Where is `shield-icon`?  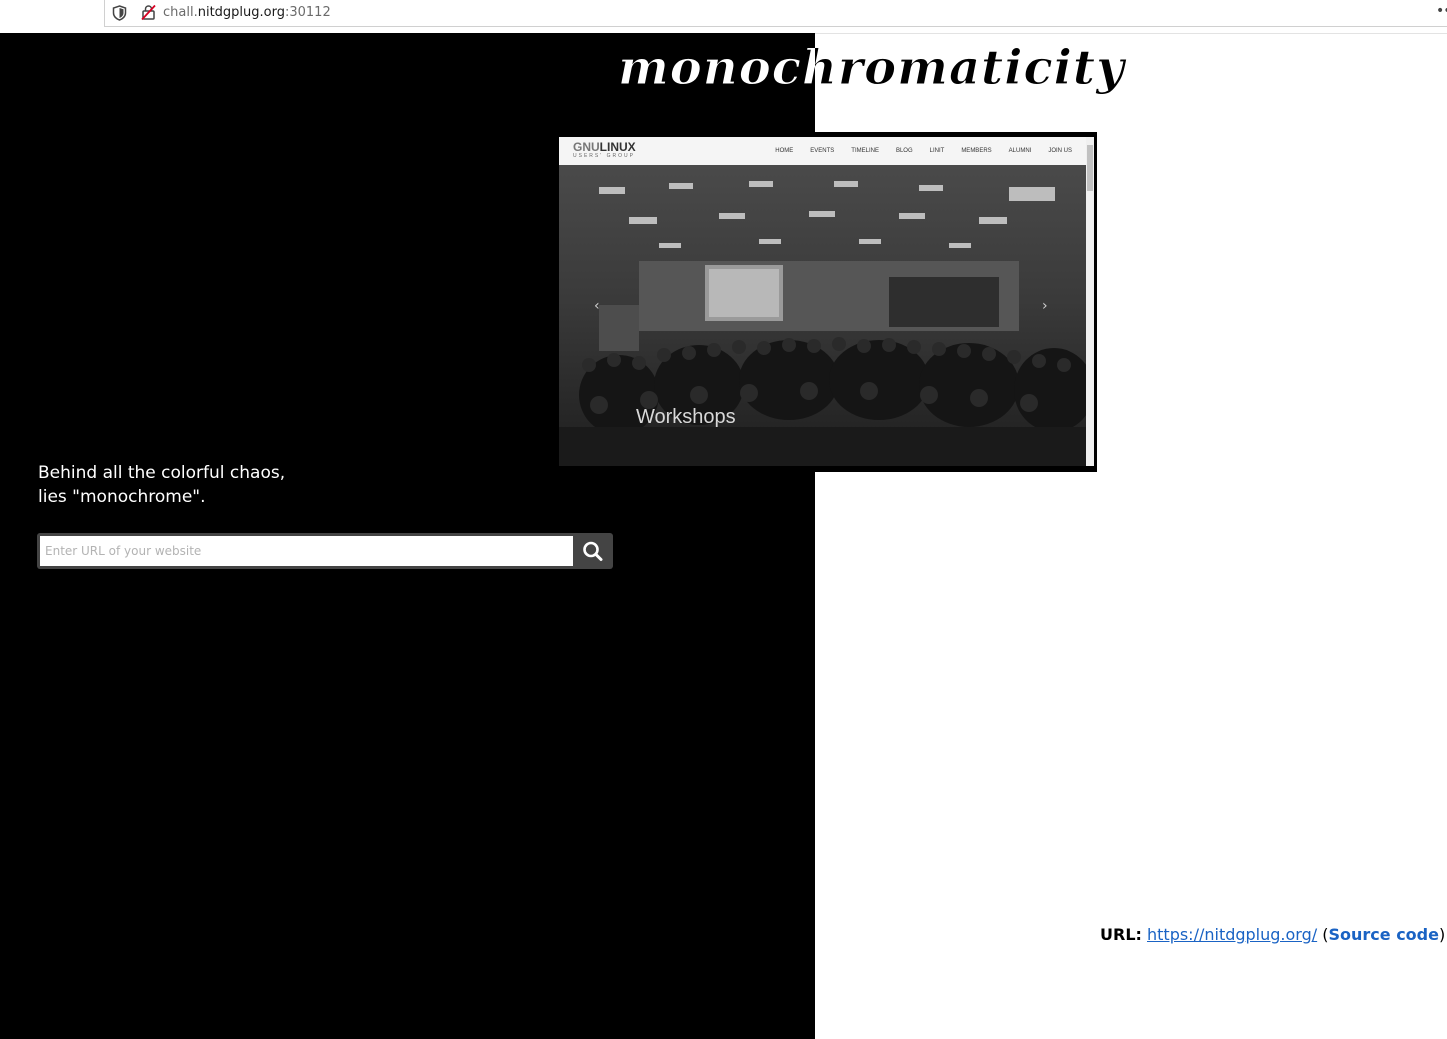
shield-icon is located at coordinates (119, 13).